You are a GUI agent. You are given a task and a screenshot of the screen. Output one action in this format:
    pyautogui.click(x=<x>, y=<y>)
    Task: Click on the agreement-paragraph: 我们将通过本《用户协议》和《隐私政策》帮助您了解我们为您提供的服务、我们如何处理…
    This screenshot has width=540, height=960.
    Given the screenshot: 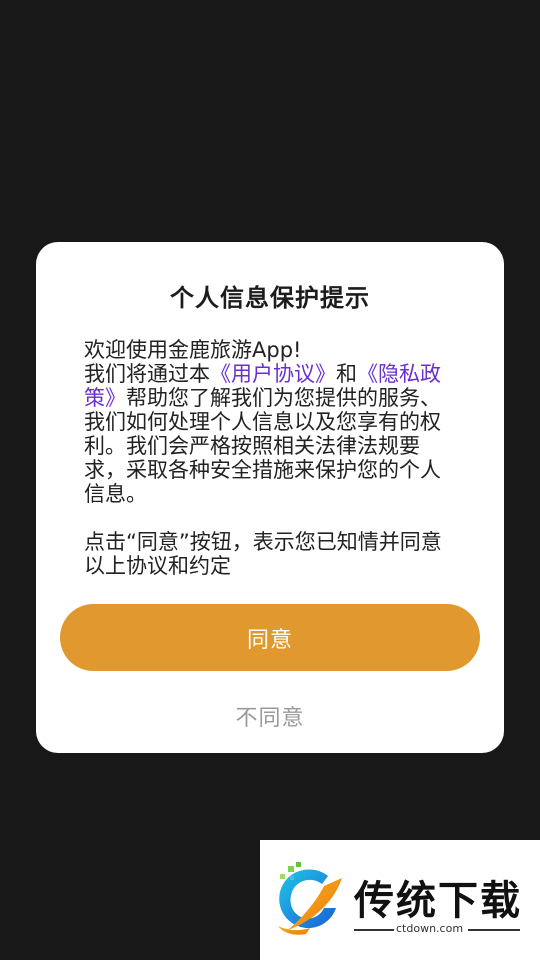 What is the action you would take?
    pyautogui.click(x=267, y=434)
    